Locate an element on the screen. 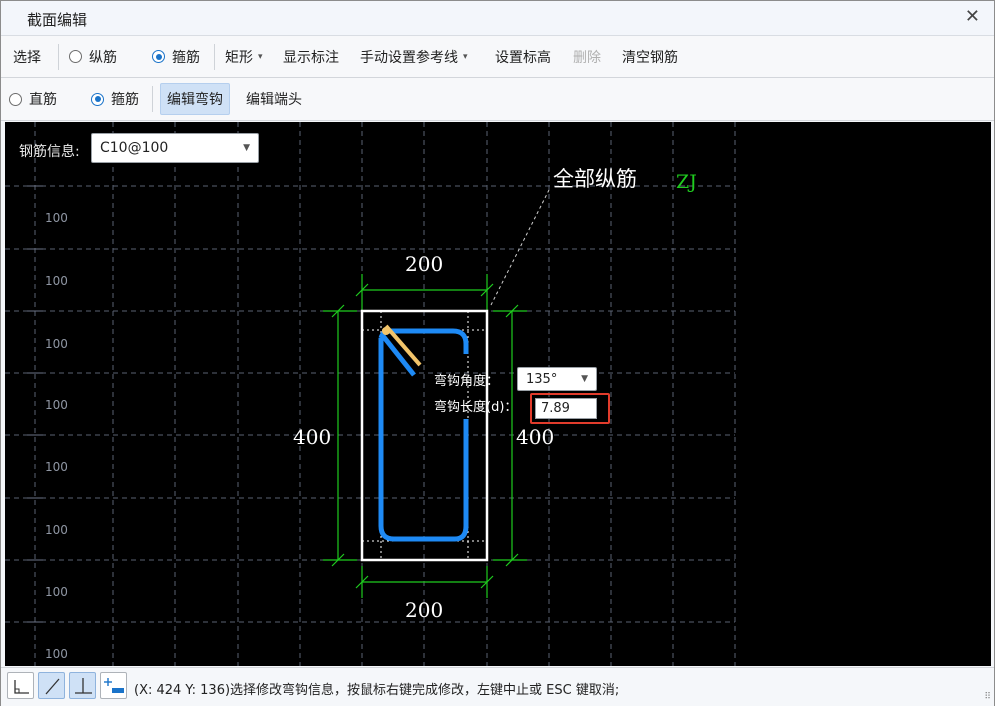  perpendicular-icon is located at coordinates (82, 685).